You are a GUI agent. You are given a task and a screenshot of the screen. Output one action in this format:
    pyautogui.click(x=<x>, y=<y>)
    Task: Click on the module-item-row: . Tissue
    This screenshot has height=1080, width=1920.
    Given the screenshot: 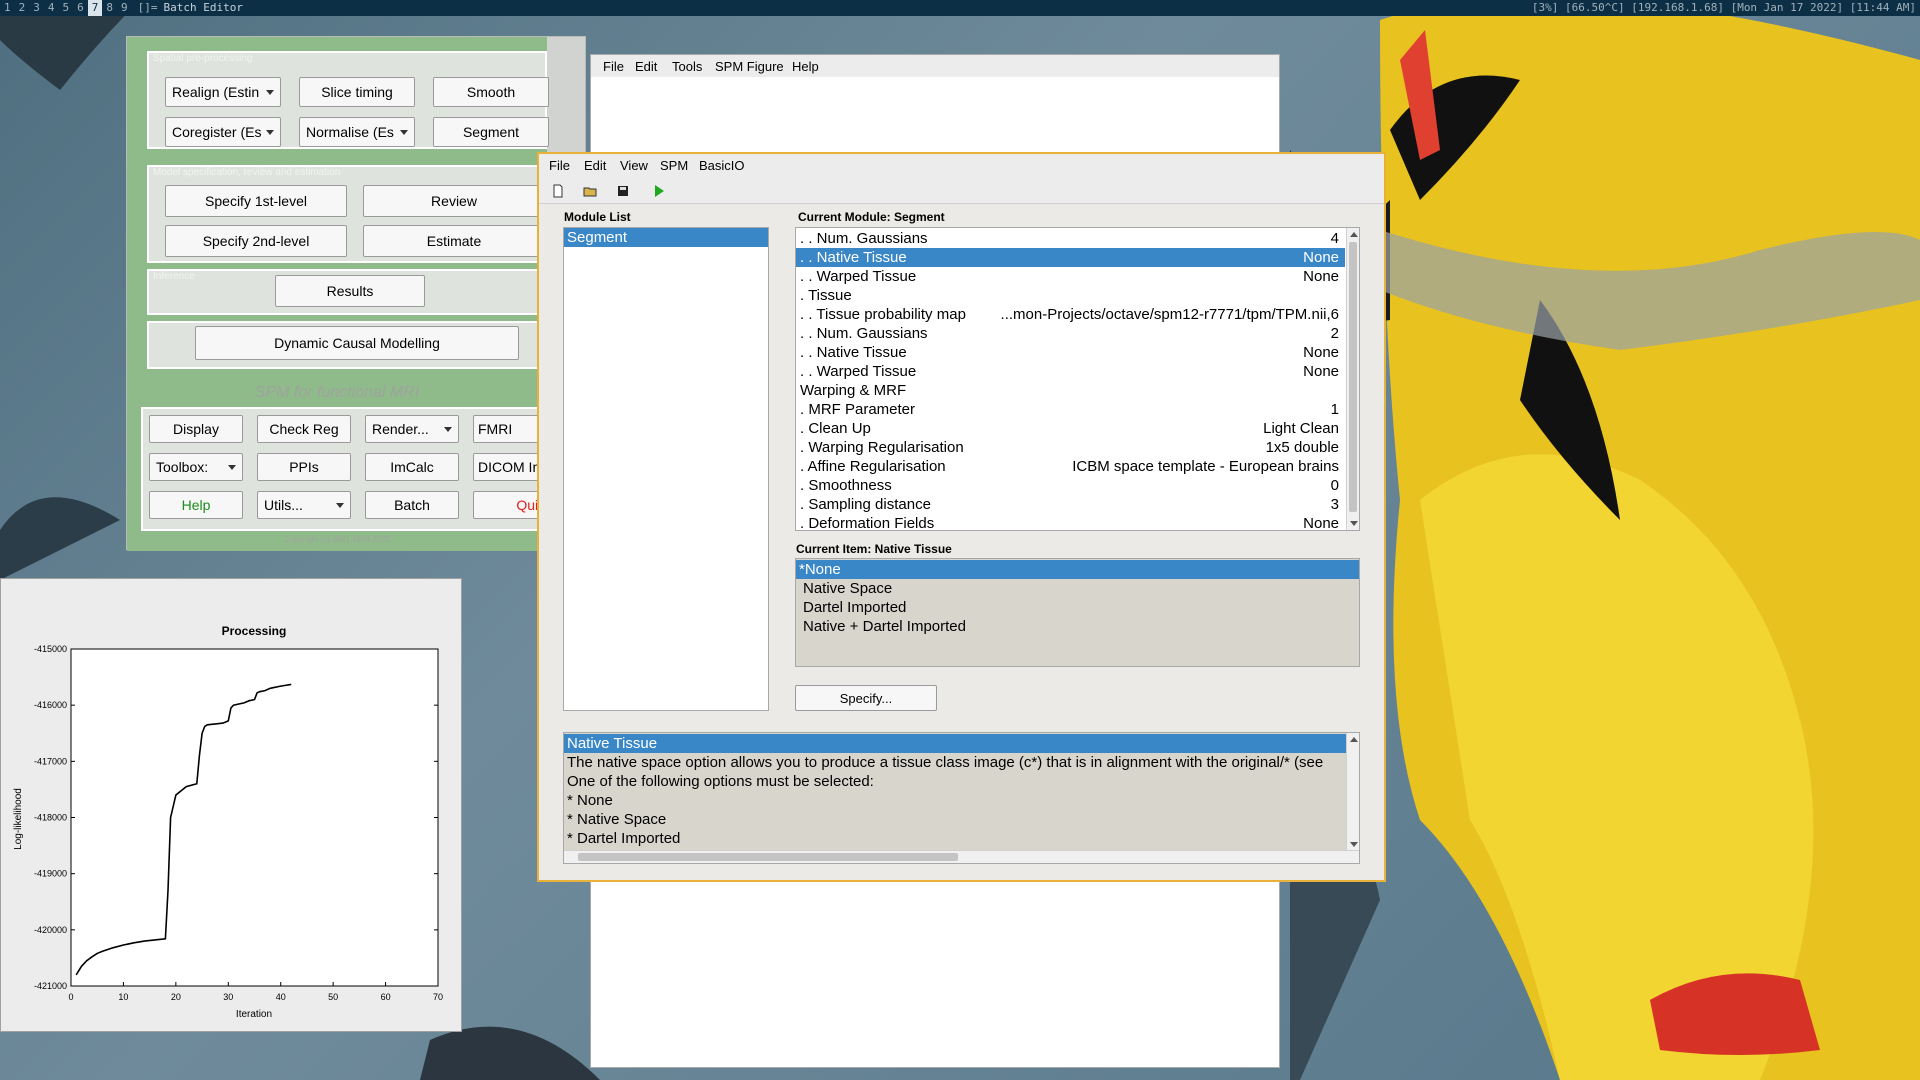 What is the action you would take?
    pyautogui.click(x=1070, y=295)
    